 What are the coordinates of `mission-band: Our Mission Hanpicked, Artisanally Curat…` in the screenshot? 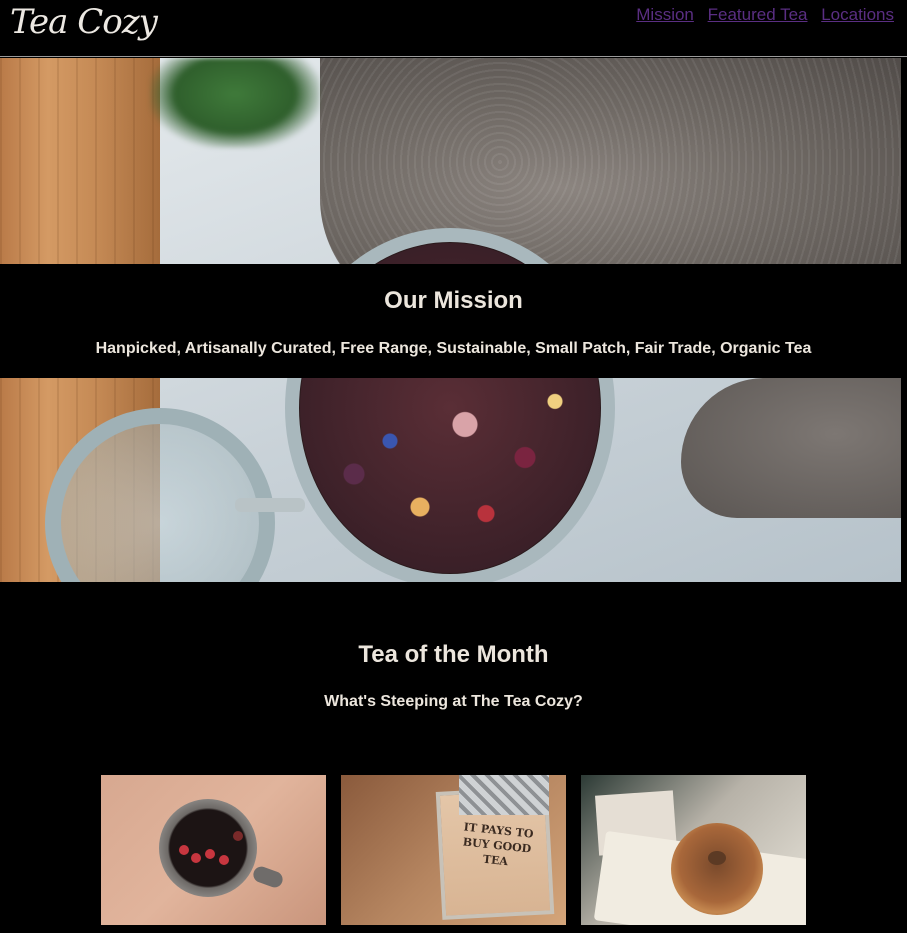 It's located at (450, 321).